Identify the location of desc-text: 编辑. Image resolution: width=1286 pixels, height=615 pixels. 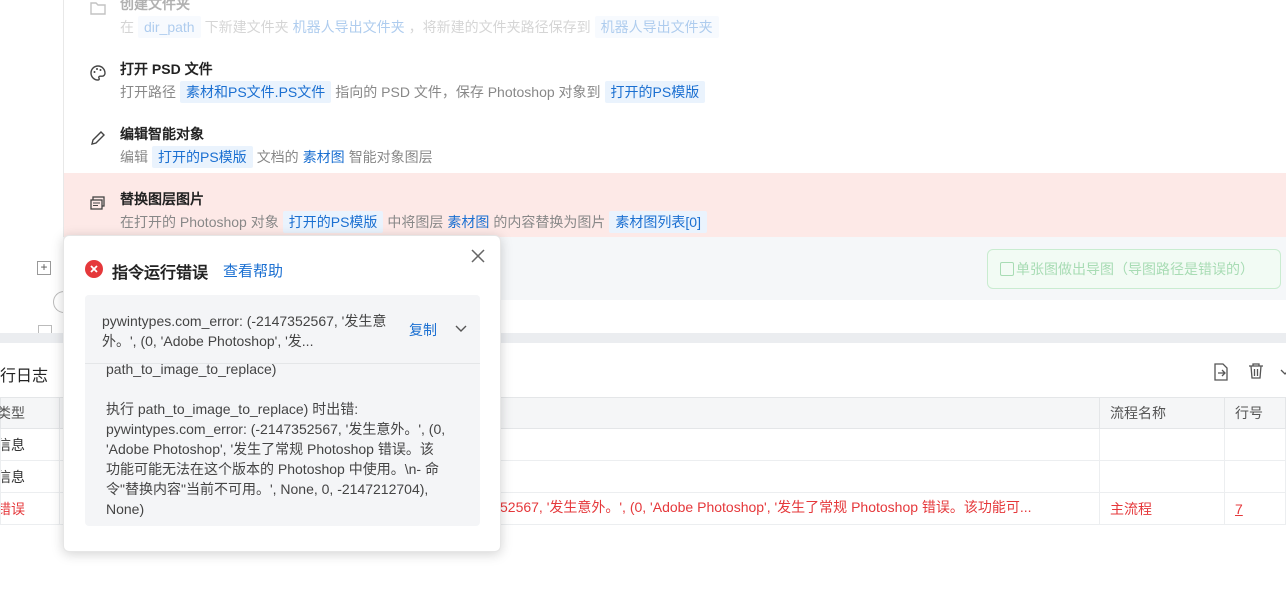
(134, 157).